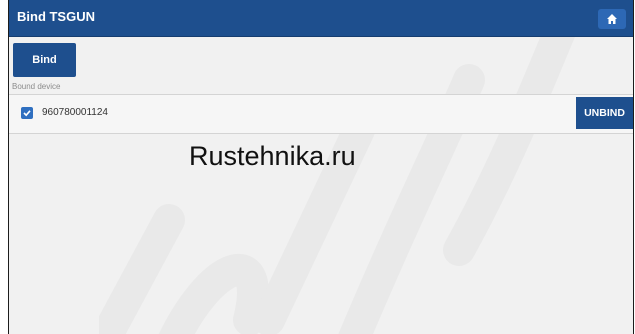 Image resolution: width=635 pixels, height=334 pixels. Describe the element at coordinates (75, 112) in the screenshot. I see `device-serial: 960780001124` at that location.